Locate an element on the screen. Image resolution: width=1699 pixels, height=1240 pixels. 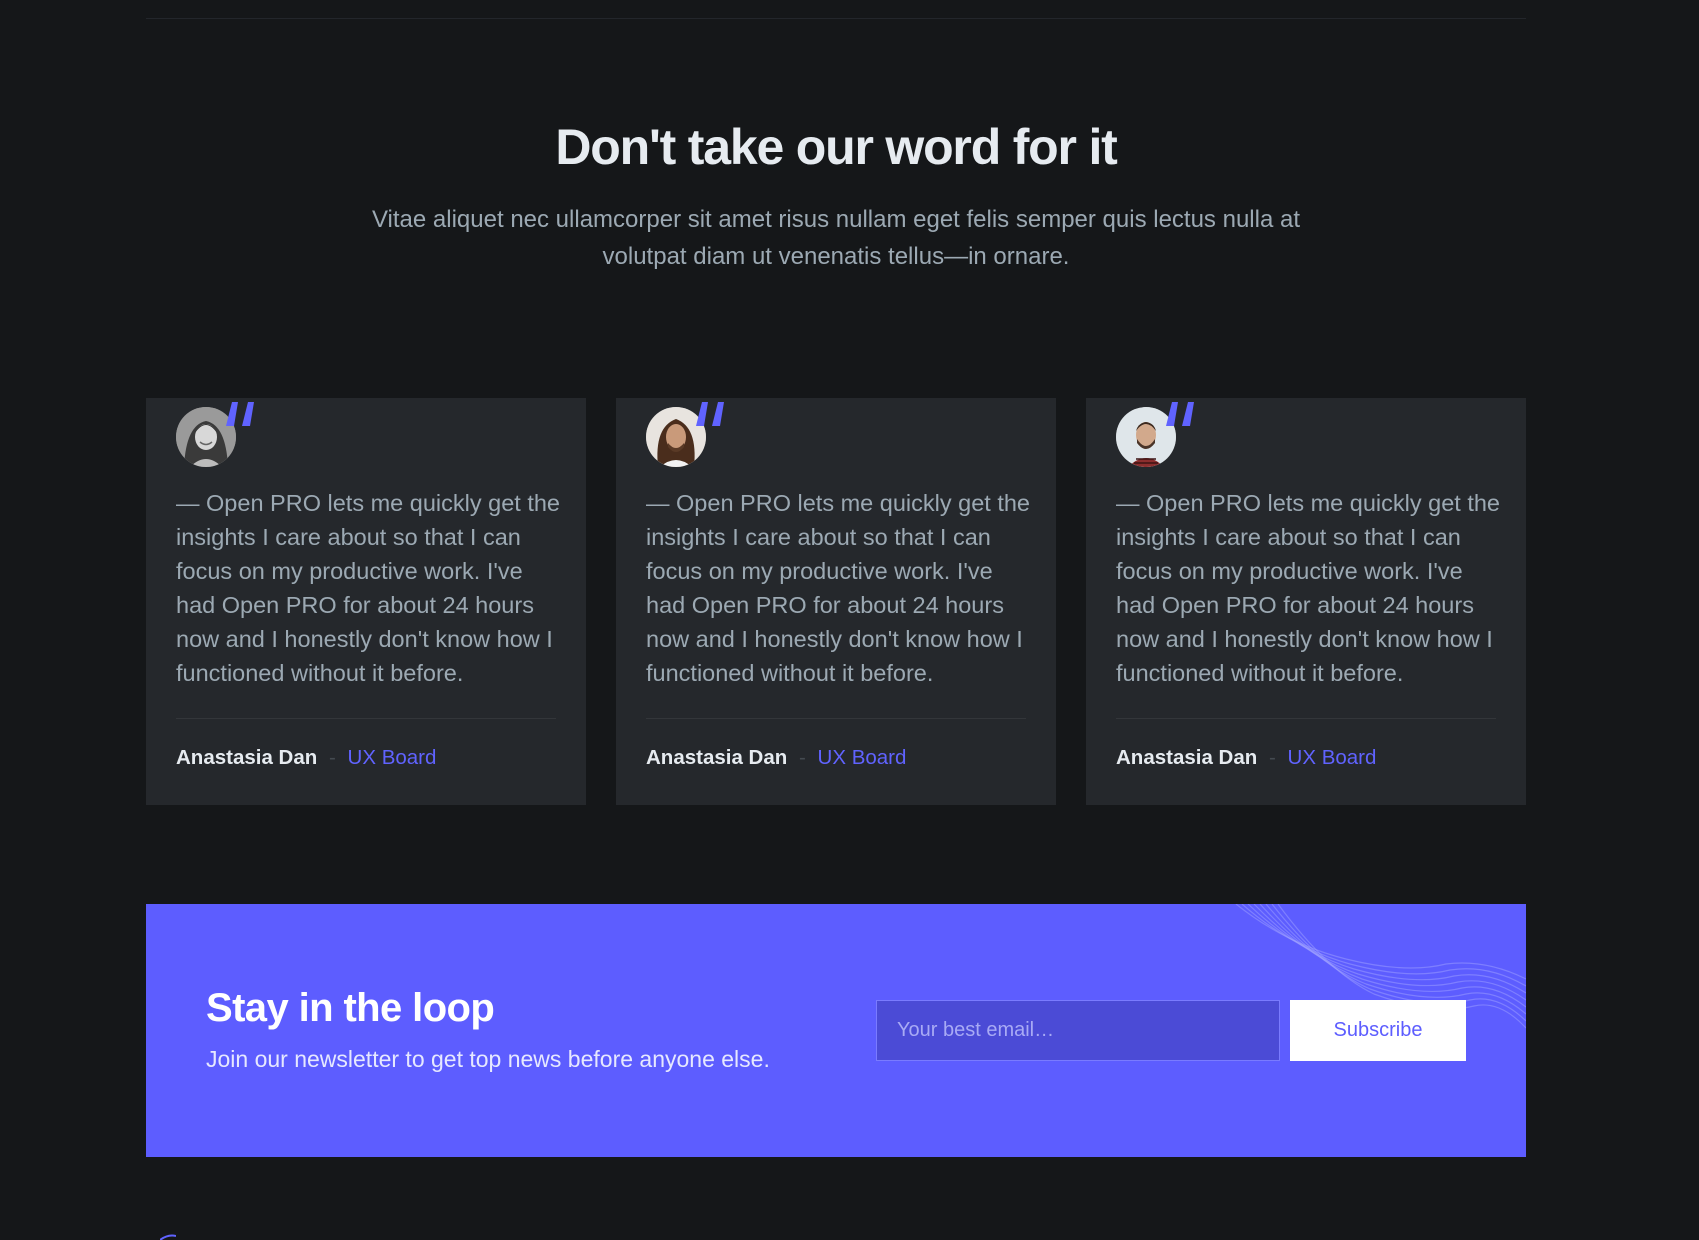
top-divider is located at coordinates (836, 18).